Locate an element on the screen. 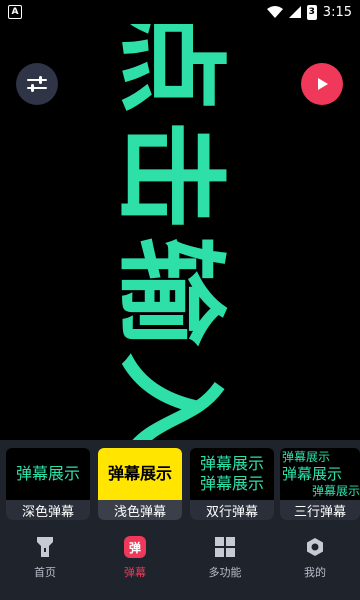 The width and height of the screenshot is (360, 600). nav-label: 首页 is located at coordinates (45, 572).